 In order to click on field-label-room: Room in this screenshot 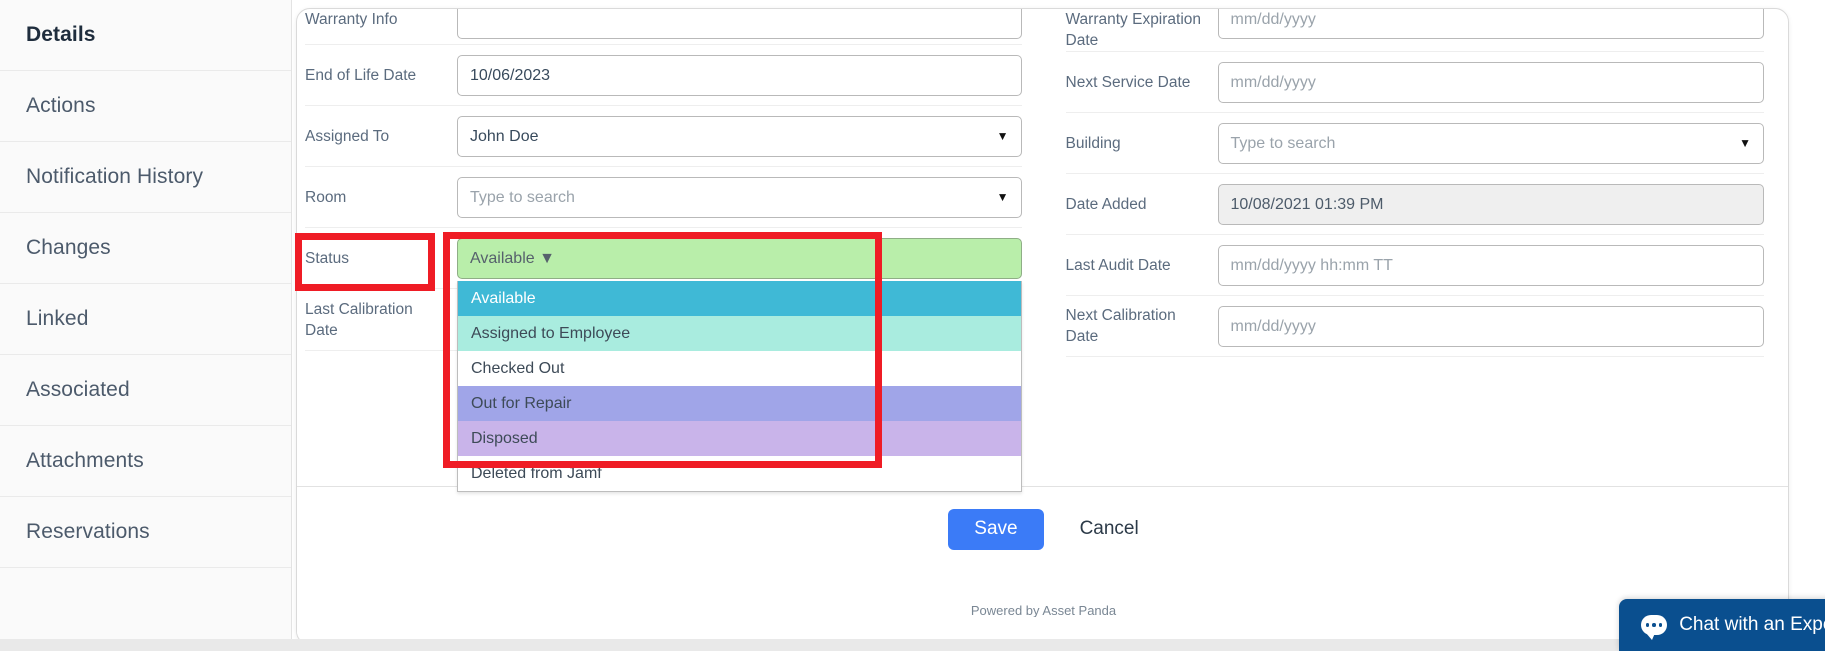, I will do `click(326, 197)`.